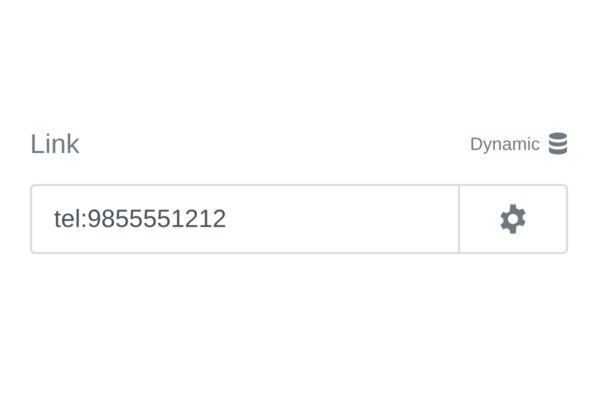  Describe the element at coordinates (519, 144) in the screenshot. I see `dynamic-button: Dynamic` at that location.